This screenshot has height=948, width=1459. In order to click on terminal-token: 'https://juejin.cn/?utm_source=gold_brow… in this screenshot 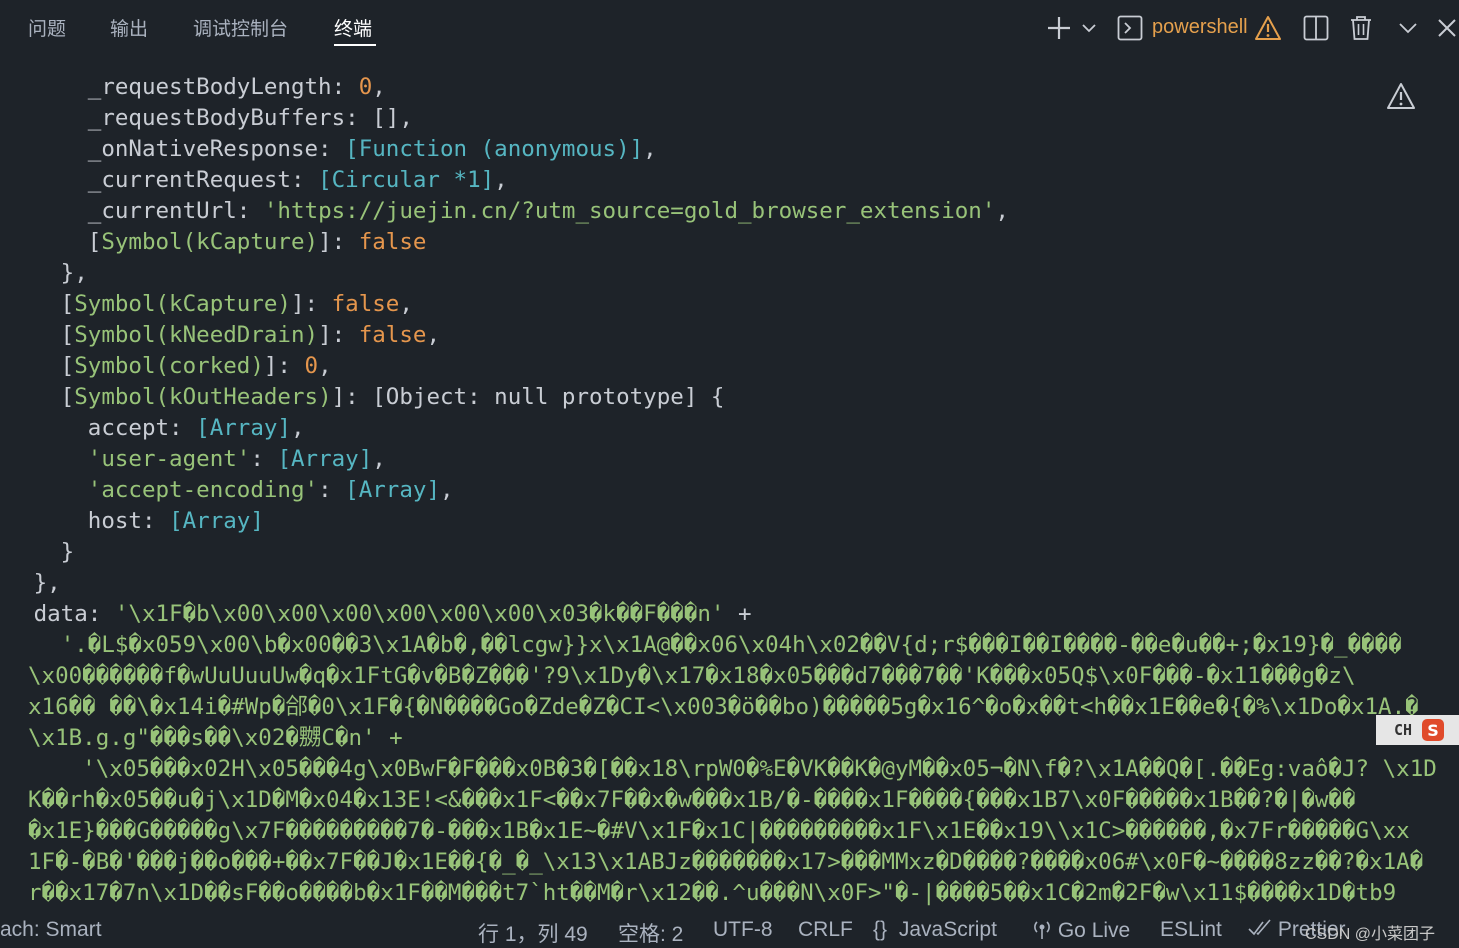, I will do `click(629, 211)`.